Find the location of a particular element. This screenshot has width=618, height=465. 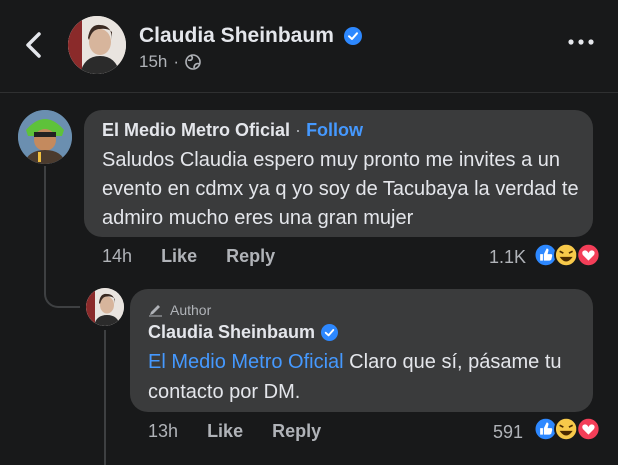

follow-button: Follow is located at coordinates (334, 130).